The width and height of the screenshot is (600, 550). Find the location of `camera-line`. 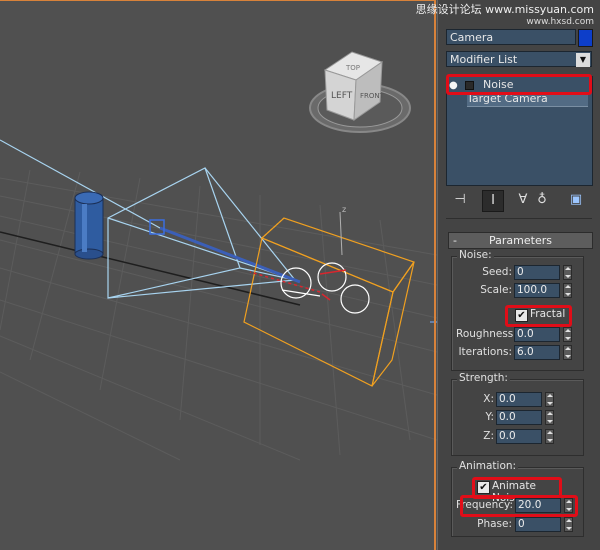

camera-line is located at coordinates (230, 255).